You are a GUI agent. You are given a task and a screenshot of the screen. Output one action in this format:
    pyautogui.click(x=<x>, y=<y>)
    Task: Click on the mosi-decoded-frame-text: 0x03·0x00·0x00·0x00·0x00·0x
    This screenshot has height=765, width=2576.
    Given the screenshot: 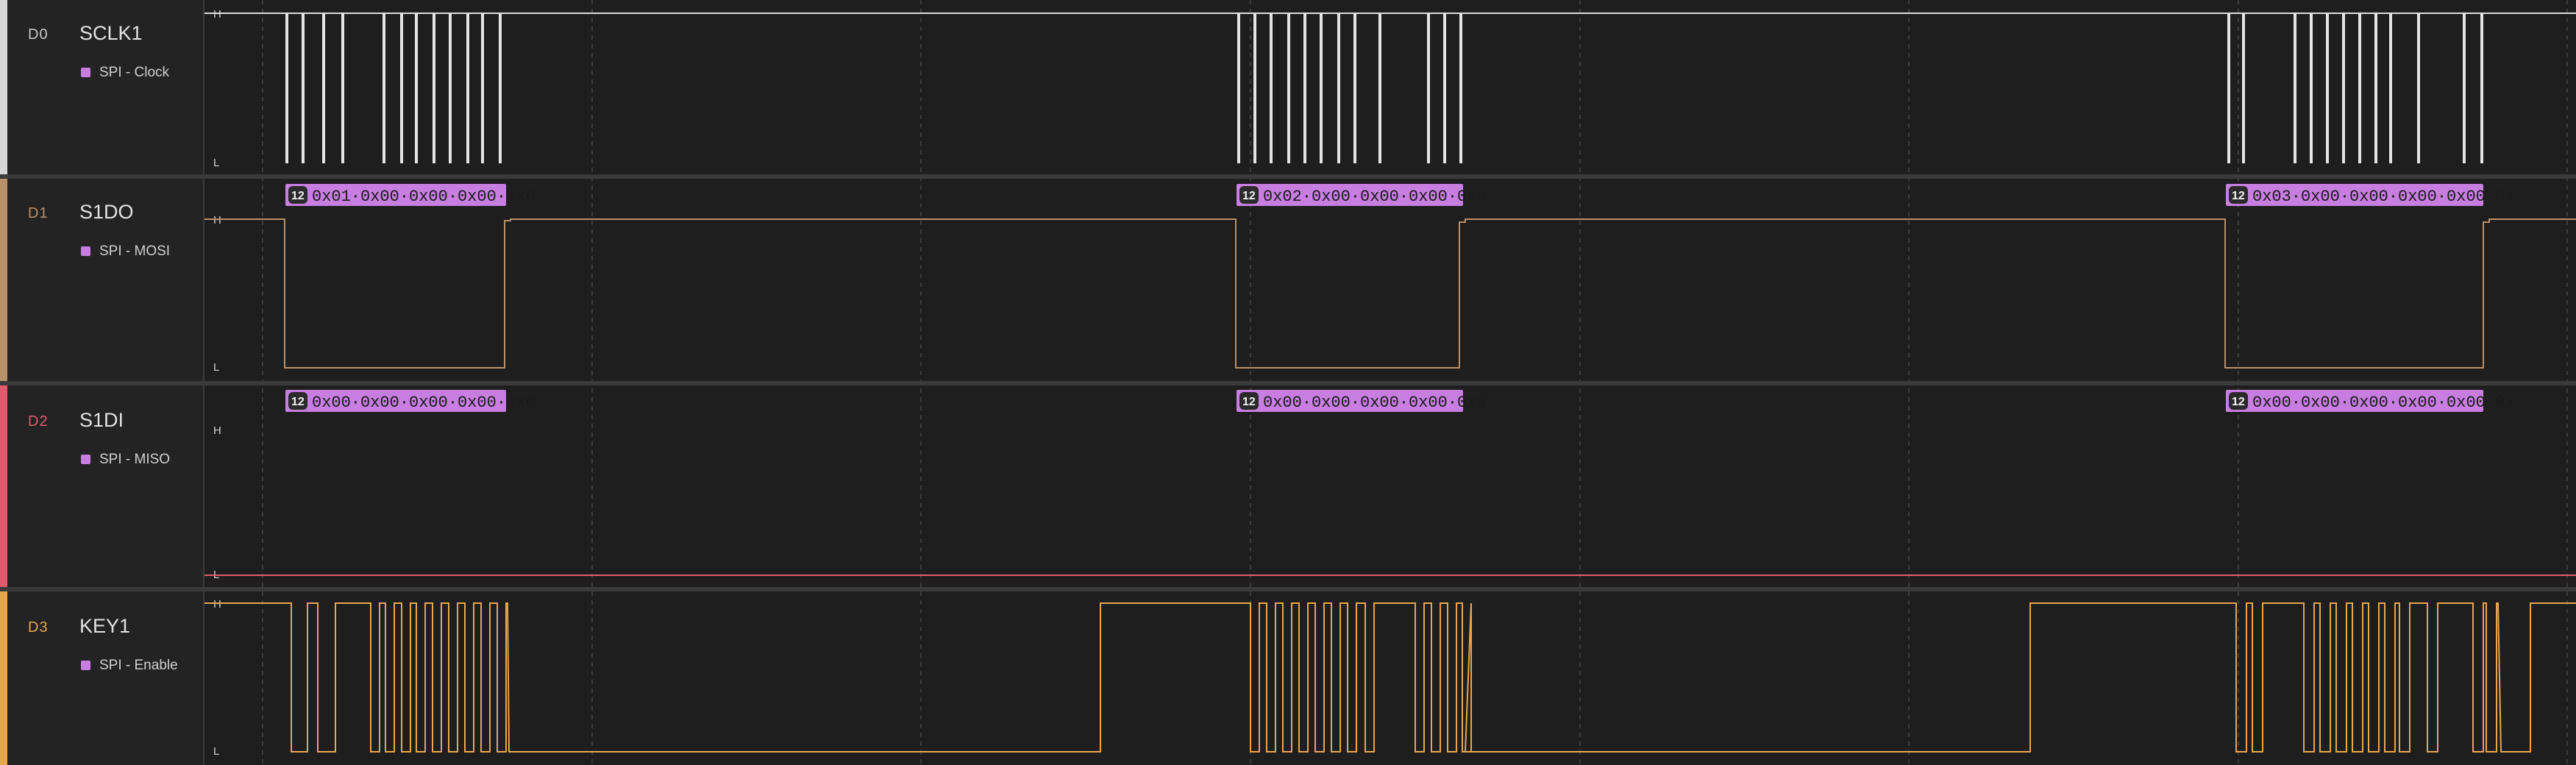 What is the action you would take?
    pyautogui.click(x=2383, y=197)
    